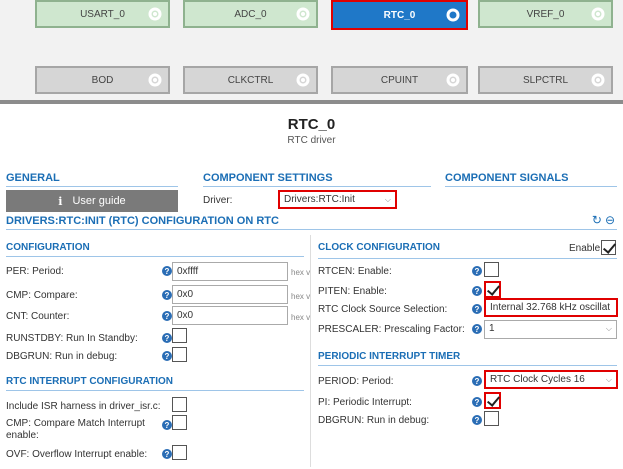 The height and width of the screenshot is (469, 623). What do you see at coordinates (179, 422) in the screenshot?
I see `cmp-interrupt-checkbox` at bounding box center [179, 422].